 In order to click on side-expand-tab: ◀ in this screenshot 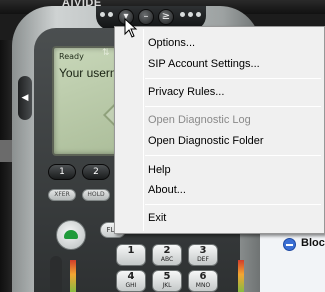, I will do `click(25, 98)`.